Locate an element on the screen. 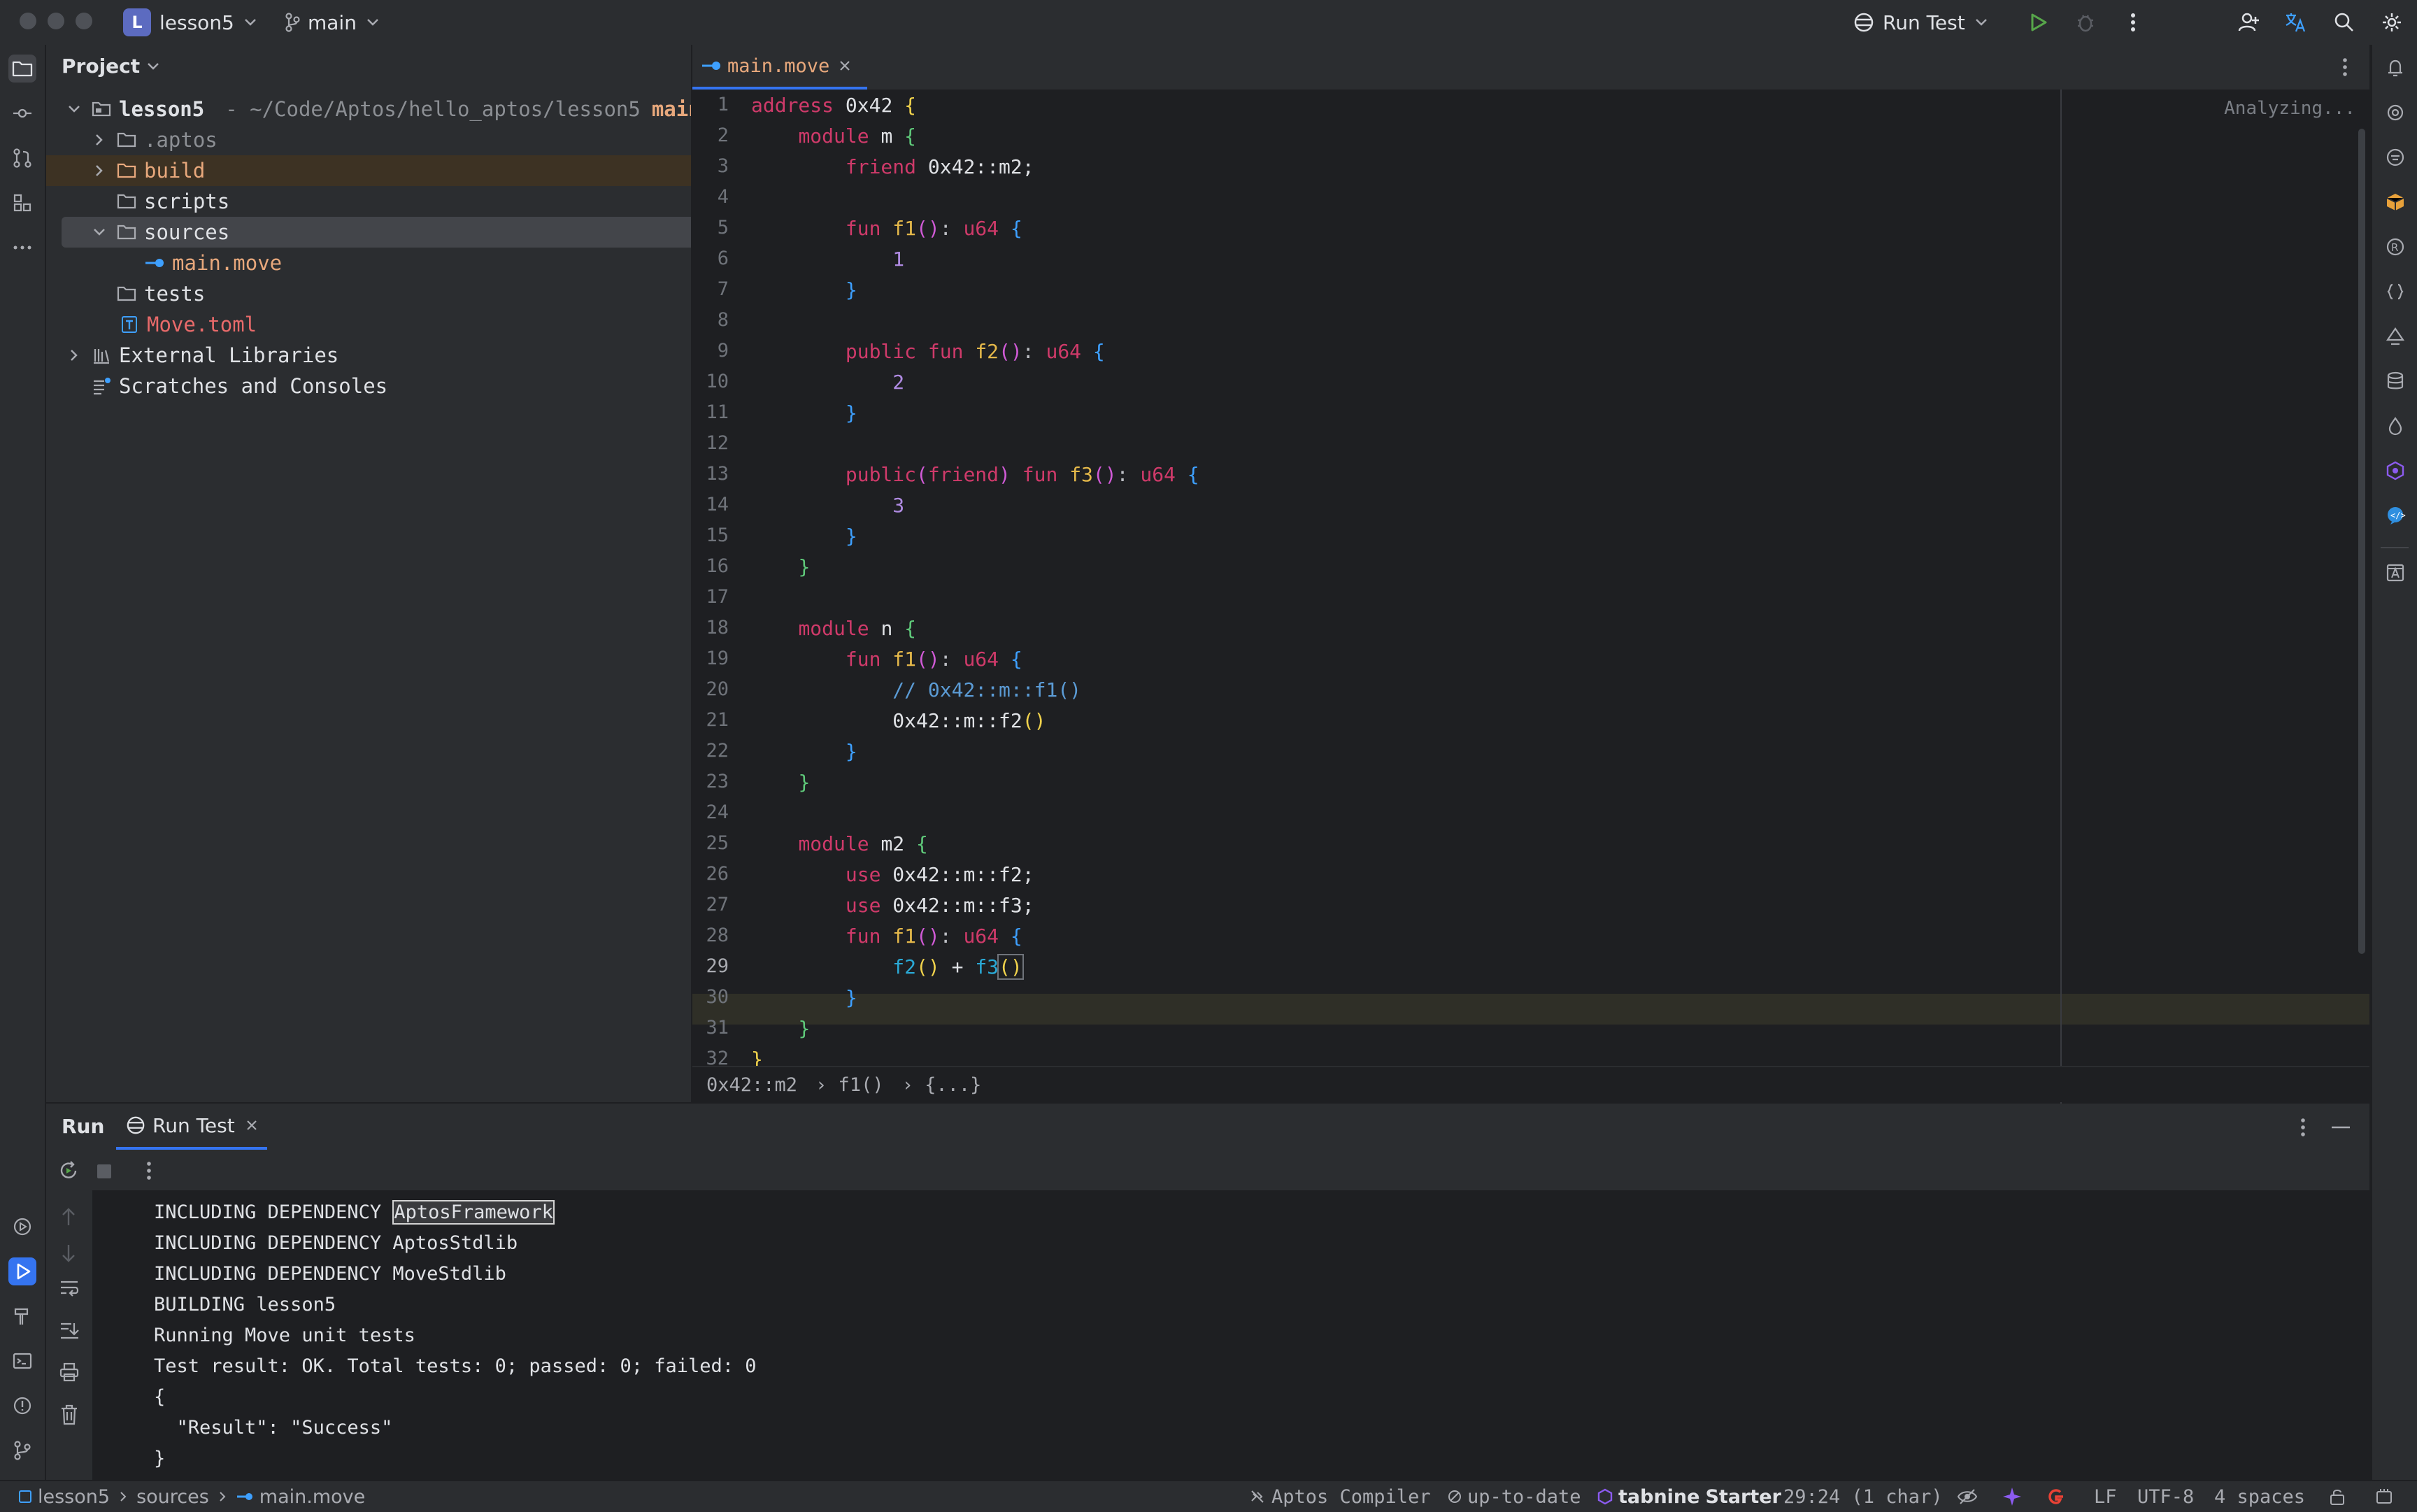  services-icon is located at coordinates (22, 1227).